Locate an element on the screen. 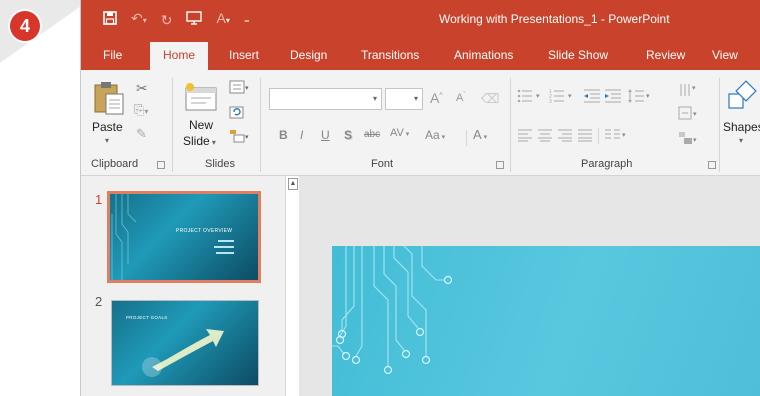 This screenshot has height=396, width=760. tab-insert: Insert is located at coordinates (244, 55).